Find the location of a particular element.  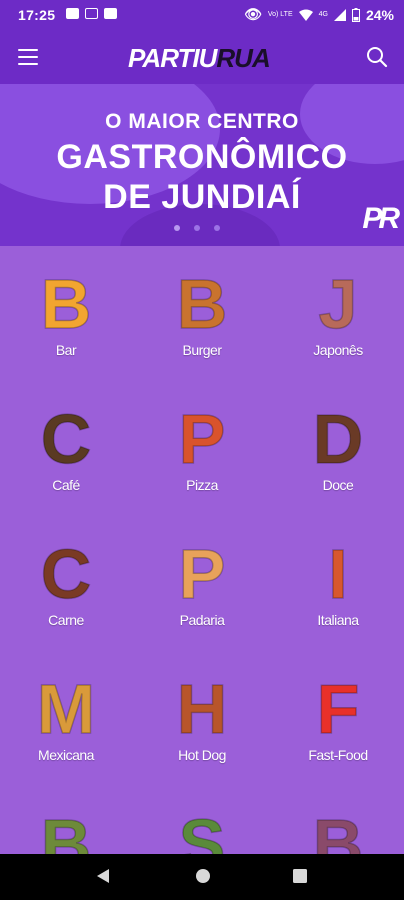

eye-icon: 👁 is located at coordinates (253, 14).